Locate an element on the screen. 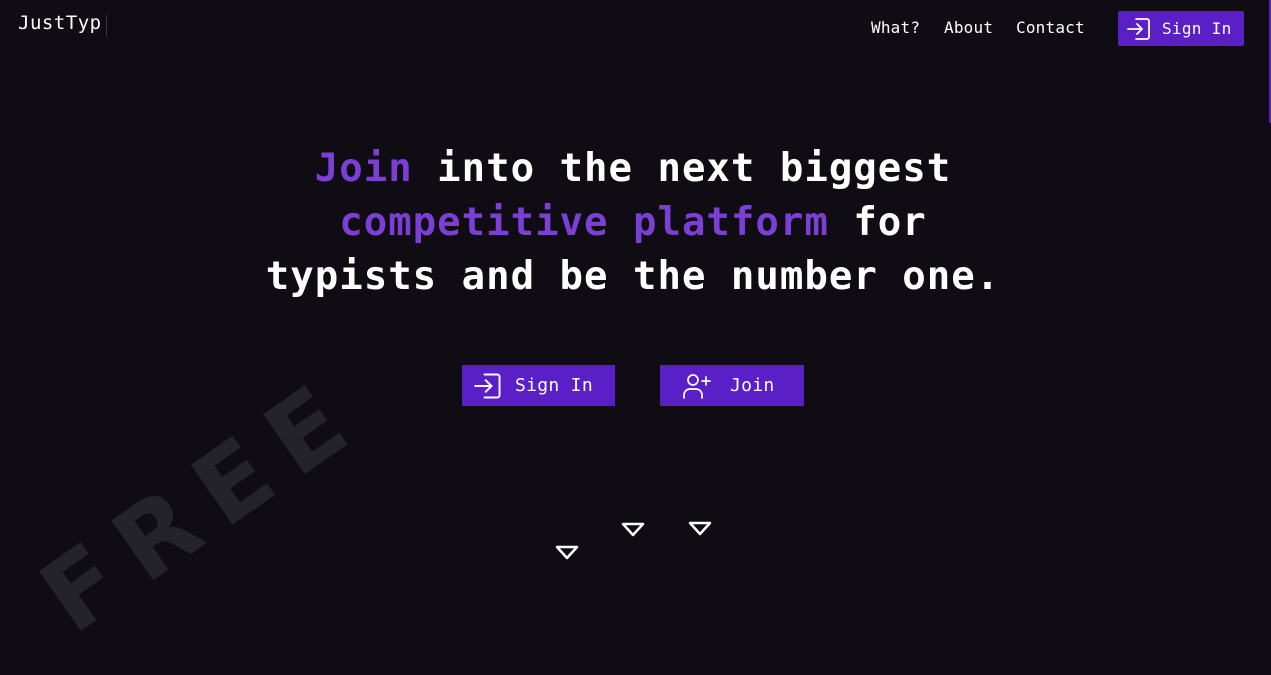 Image resolution: width=1271 pixels, height=675 pixels. headline-accent-platform: competitive platform is located at coordinates (584, 222).